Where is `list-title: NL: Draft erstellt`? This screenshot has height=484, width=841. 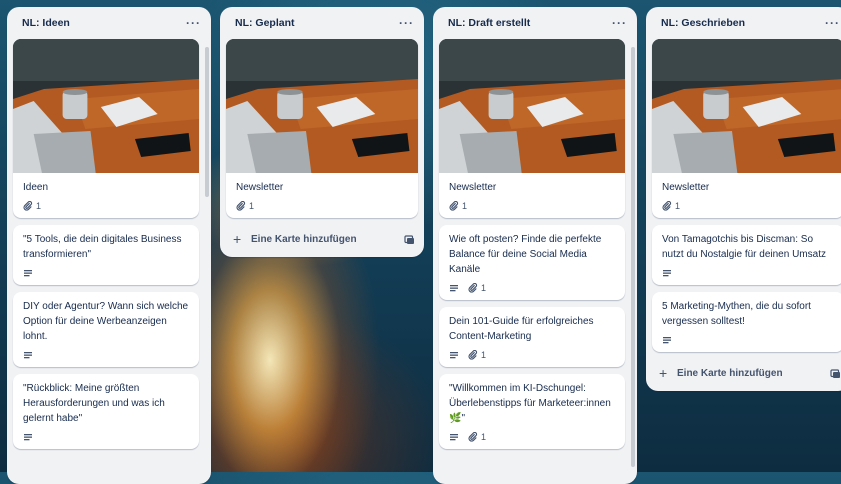
list-title: NL: Draft erstellt is located at coordinates (530, 23).